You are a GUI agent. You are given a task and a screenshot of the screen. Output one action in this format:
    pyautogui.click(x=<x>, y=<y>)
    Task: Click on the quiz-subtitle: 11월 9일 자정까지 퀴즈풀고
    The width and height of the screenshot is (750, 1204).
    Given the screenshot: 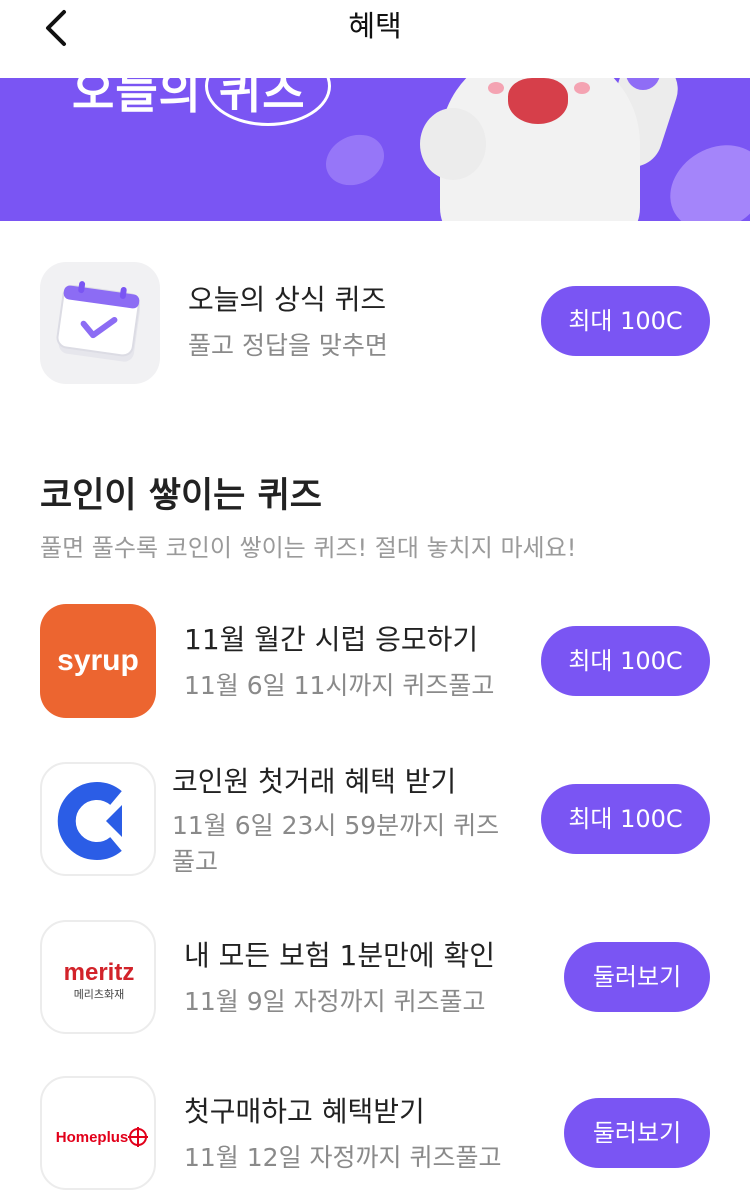 What is the action you would take?
    pyautogui.click(x=335, y=1001)
    